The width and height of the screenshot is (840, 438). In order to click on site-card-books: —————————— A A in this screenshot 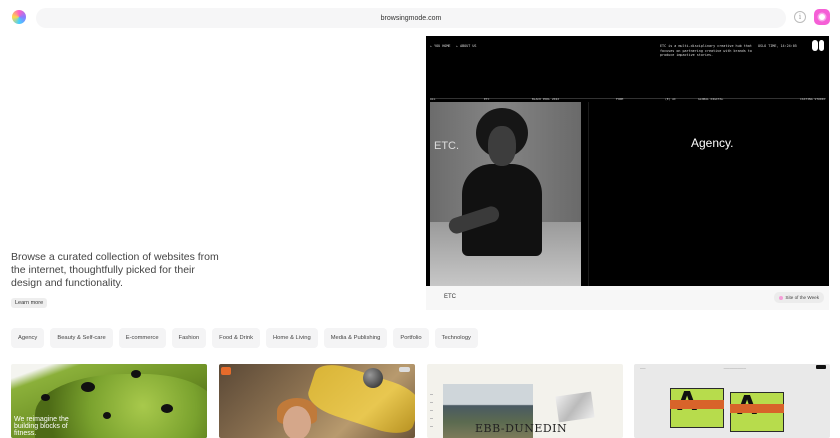, I will do `click(732, 401)`.